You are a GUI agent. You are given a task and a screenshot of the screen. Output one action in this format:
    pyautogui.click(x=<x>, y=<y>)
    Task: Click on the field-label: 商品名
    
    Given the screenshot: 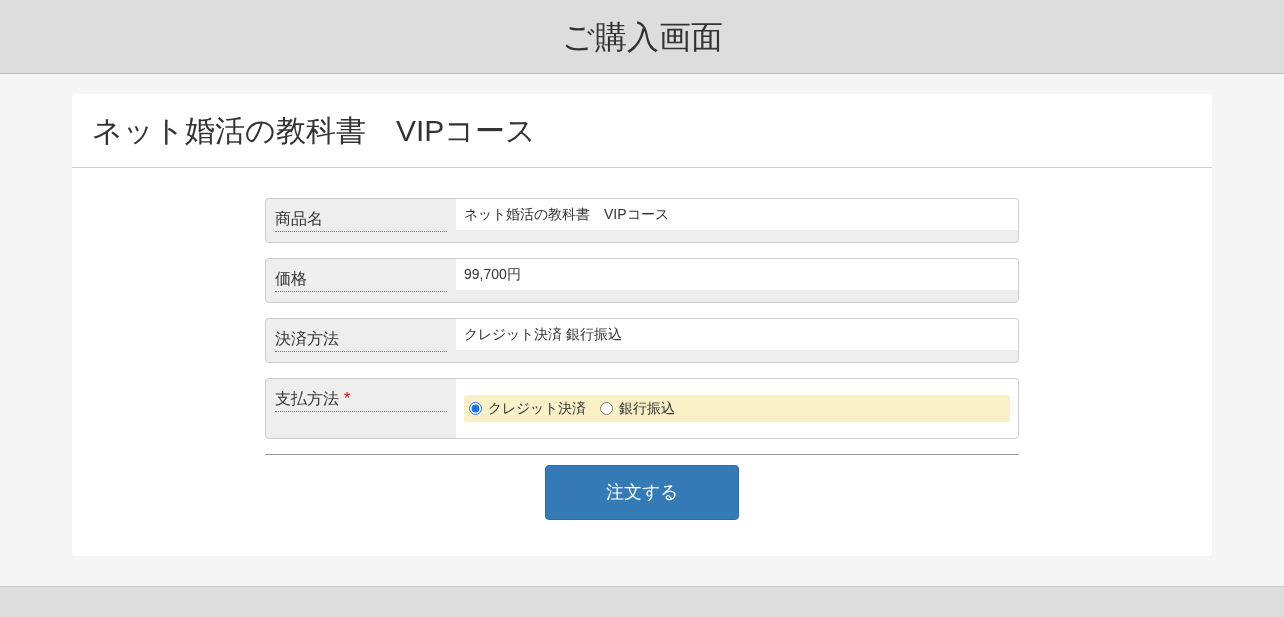 What is the action you would take?
    pyautogui.click(x=299, y=219)
    